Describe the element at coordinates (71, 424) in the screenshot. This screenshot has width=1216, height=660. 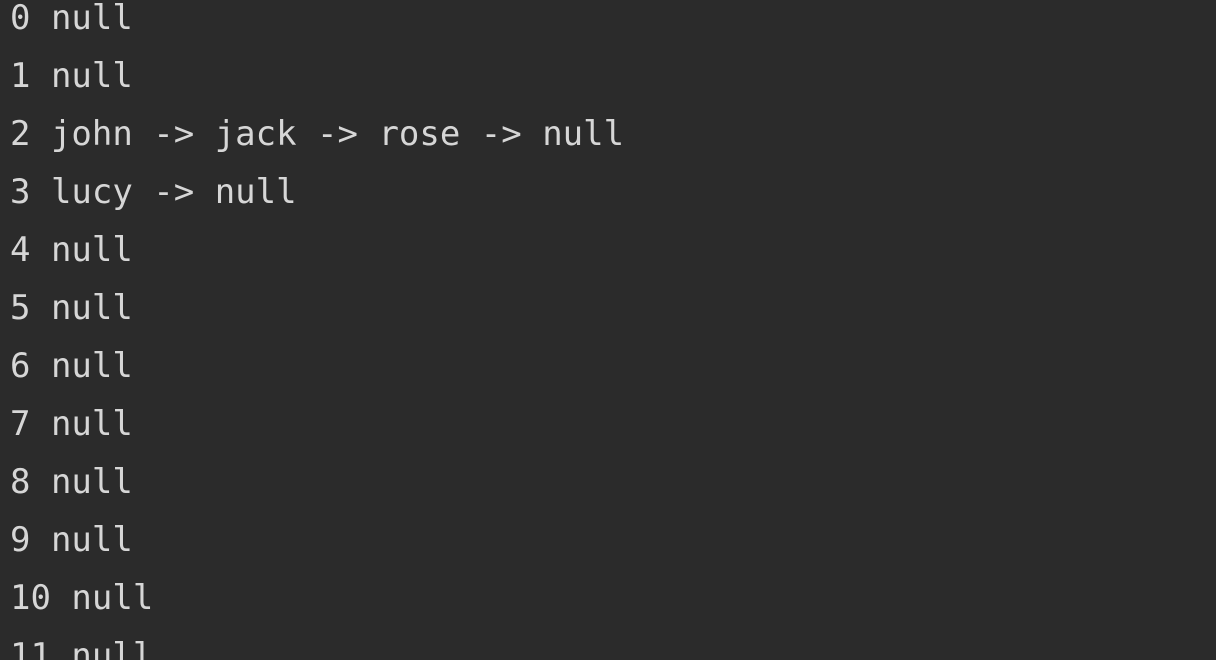
I see `console-line: 7 null` at that location.